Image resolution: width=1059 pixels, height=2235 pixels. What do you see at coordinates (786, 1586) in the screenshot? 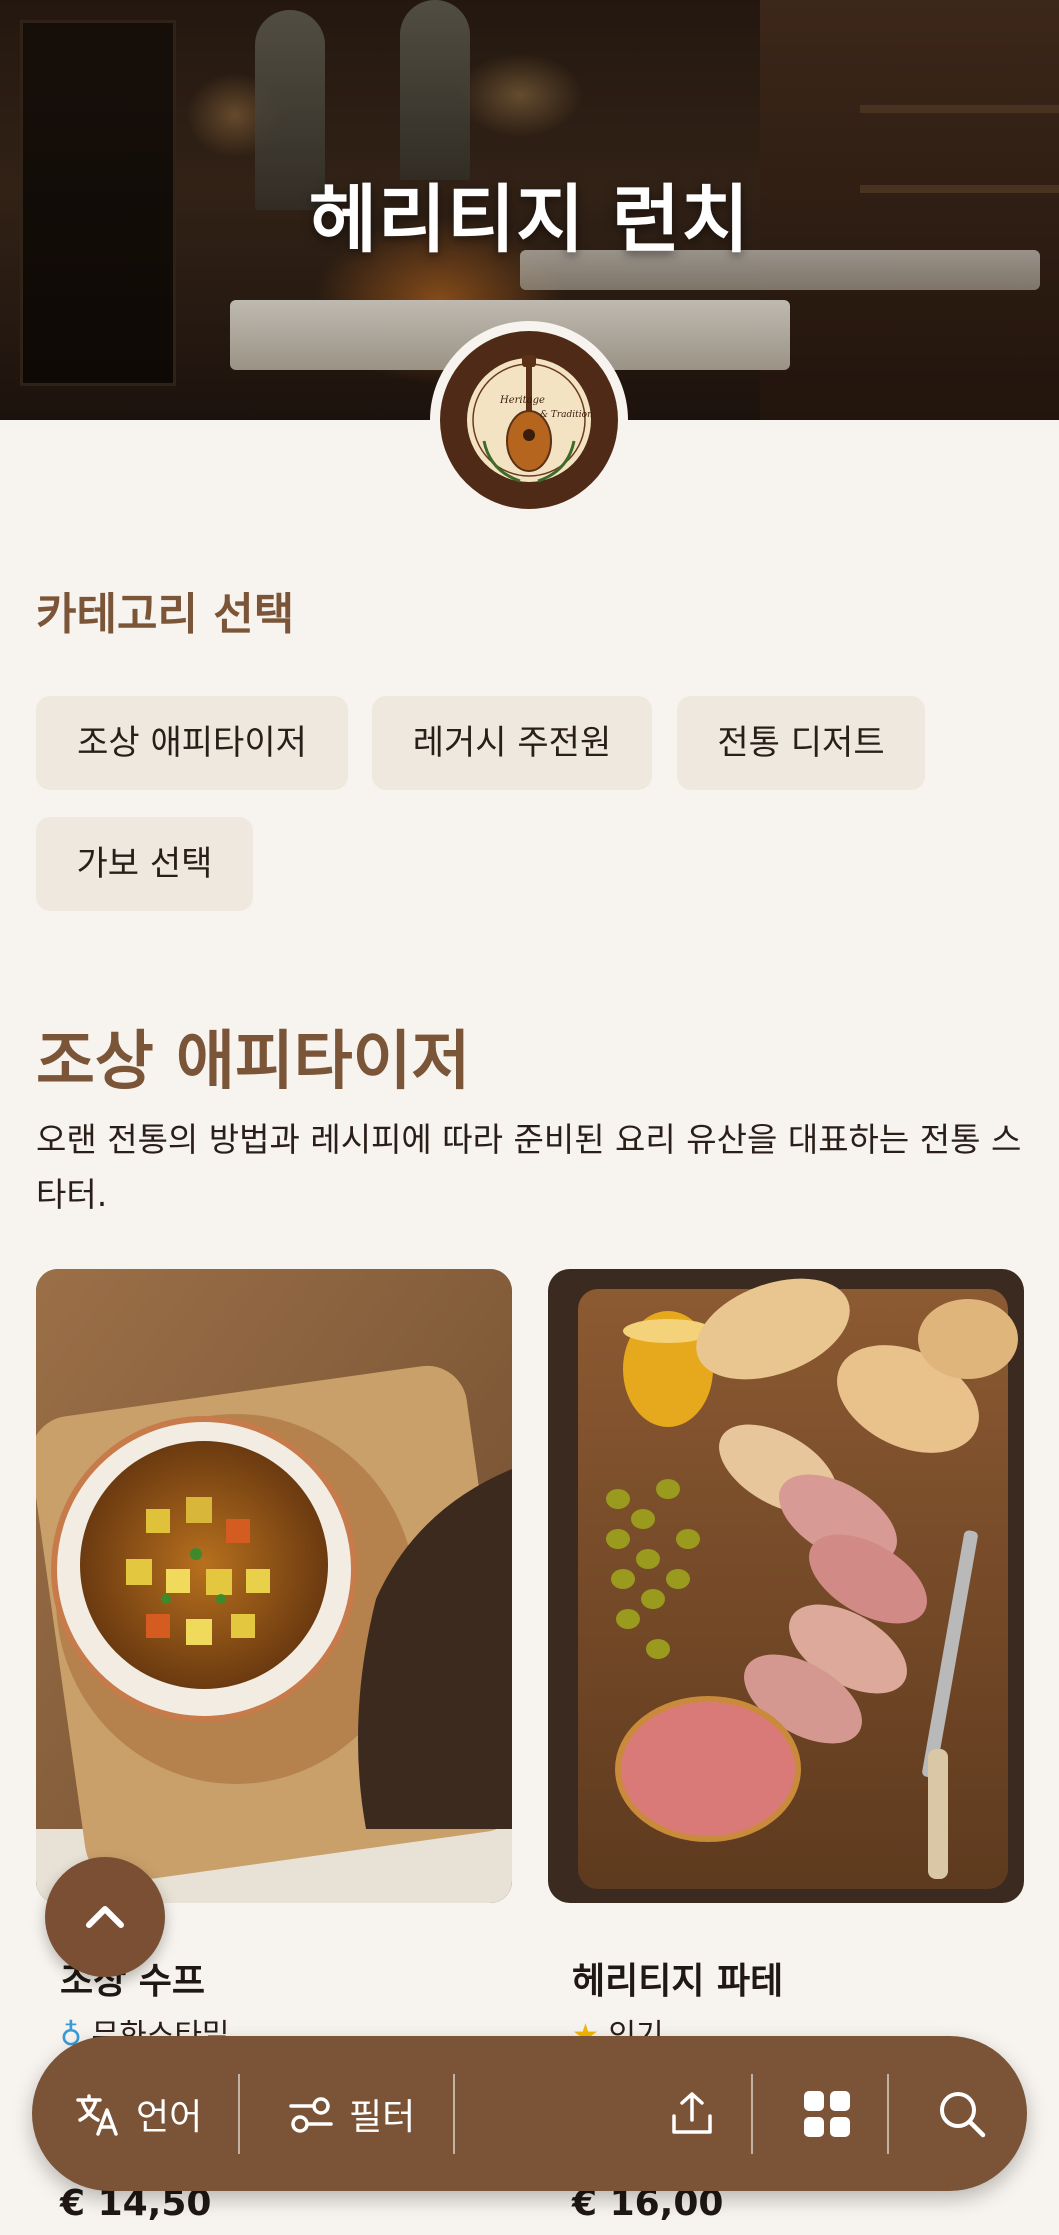
I see `product-image-pate` at bounding box center [786, 1586].